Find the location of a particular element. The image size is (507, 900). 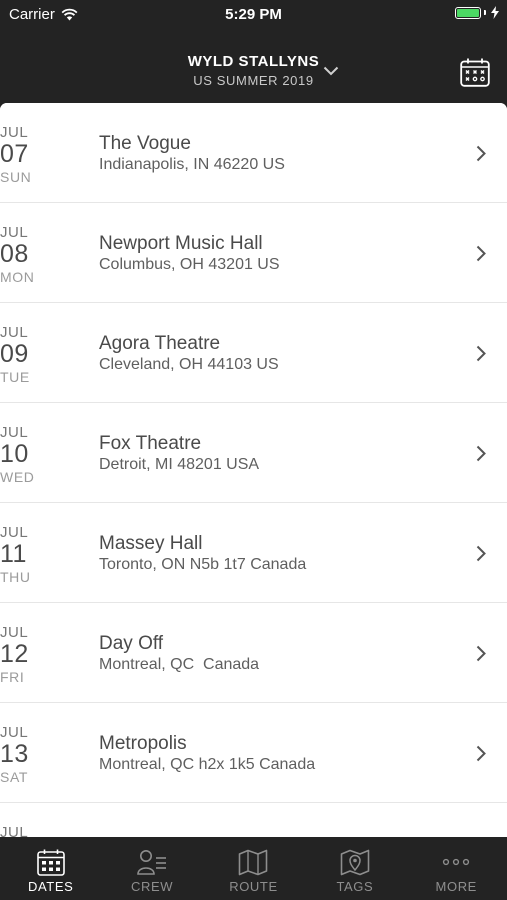

date-day: 07 is located at coordinates (14, 154).